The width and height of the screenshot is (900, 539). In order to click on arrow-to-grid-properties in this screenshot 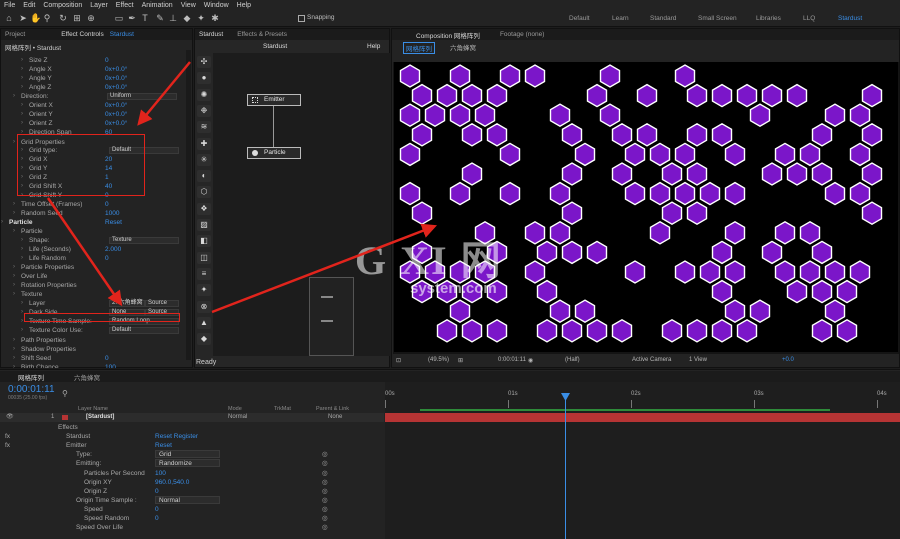, I will do `click(164, 93)`.